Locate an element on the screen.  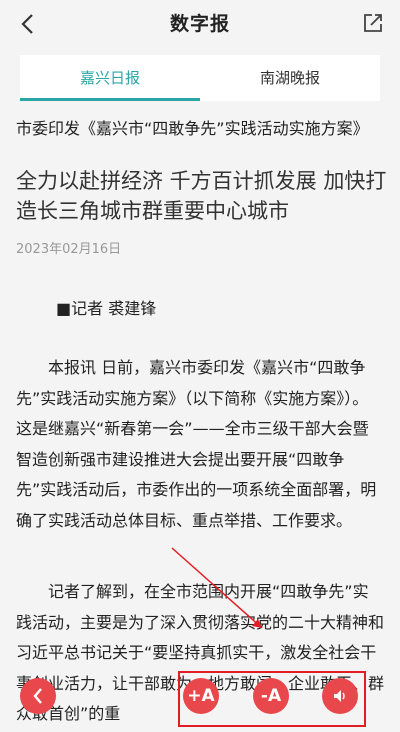
highlight-box is located at coordinates (272, 699).